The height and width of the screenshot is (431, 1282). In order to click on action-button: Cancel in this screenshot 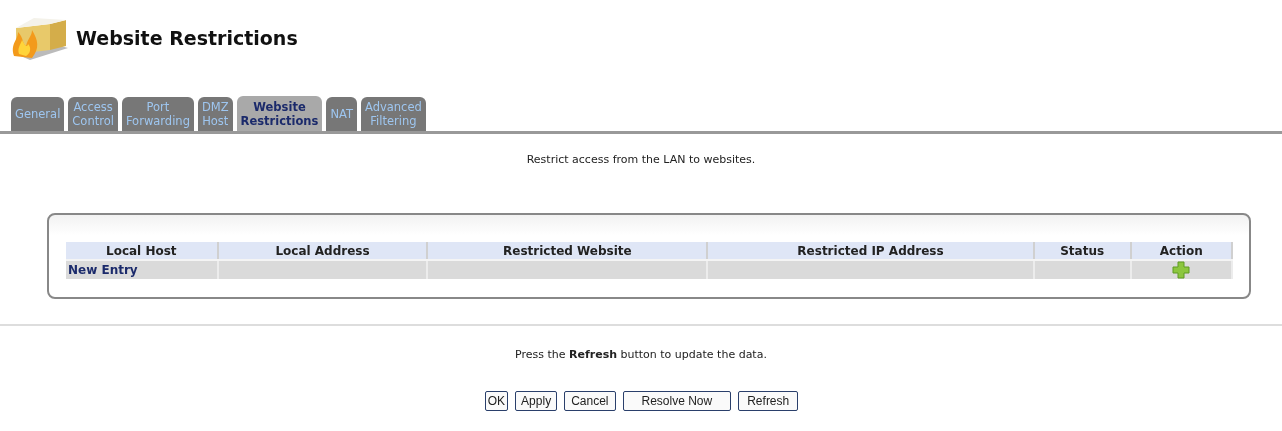, I will do `click(590, 401)`.